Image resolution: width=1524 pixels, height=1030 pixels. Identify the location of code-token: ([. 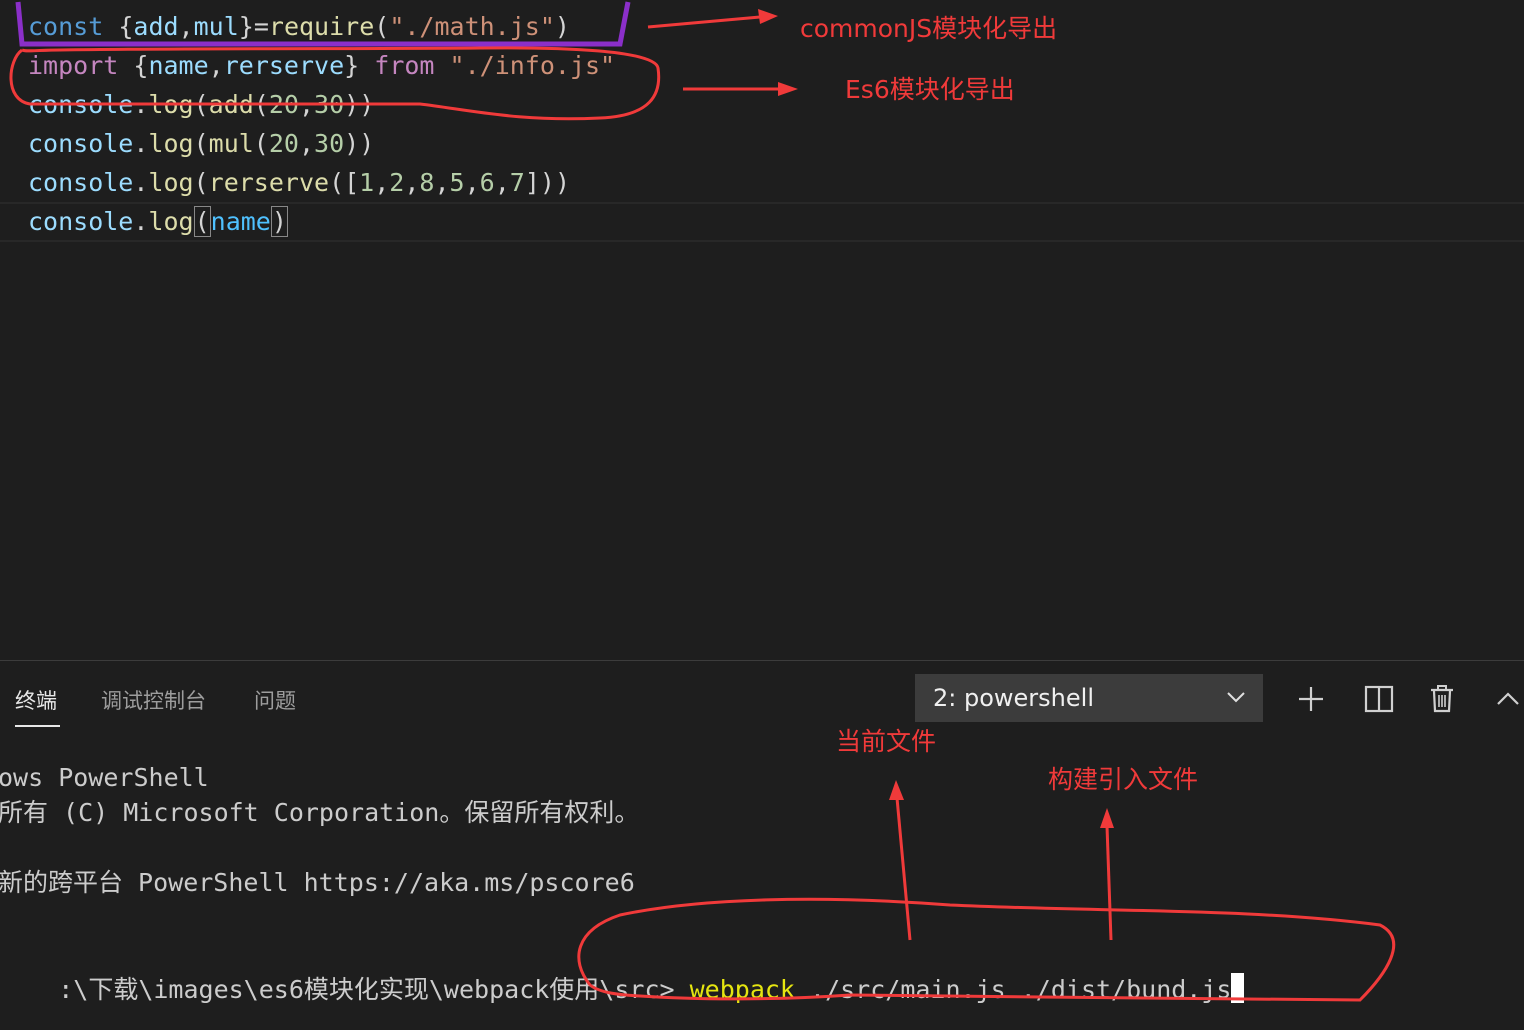
(344, 182).